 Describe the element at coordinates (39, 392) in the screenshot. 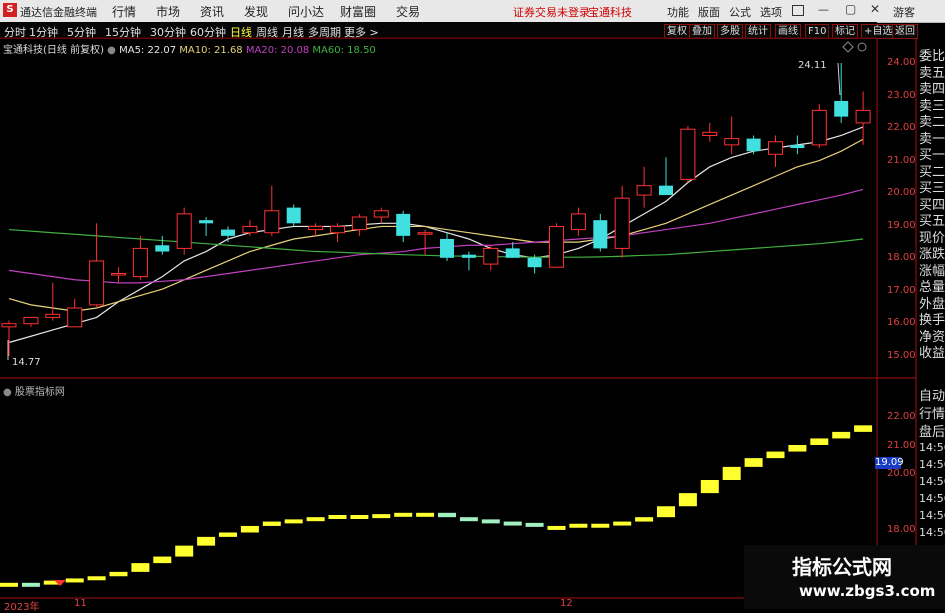

I see `sub-indicator-name: 股票指标网` at that location.